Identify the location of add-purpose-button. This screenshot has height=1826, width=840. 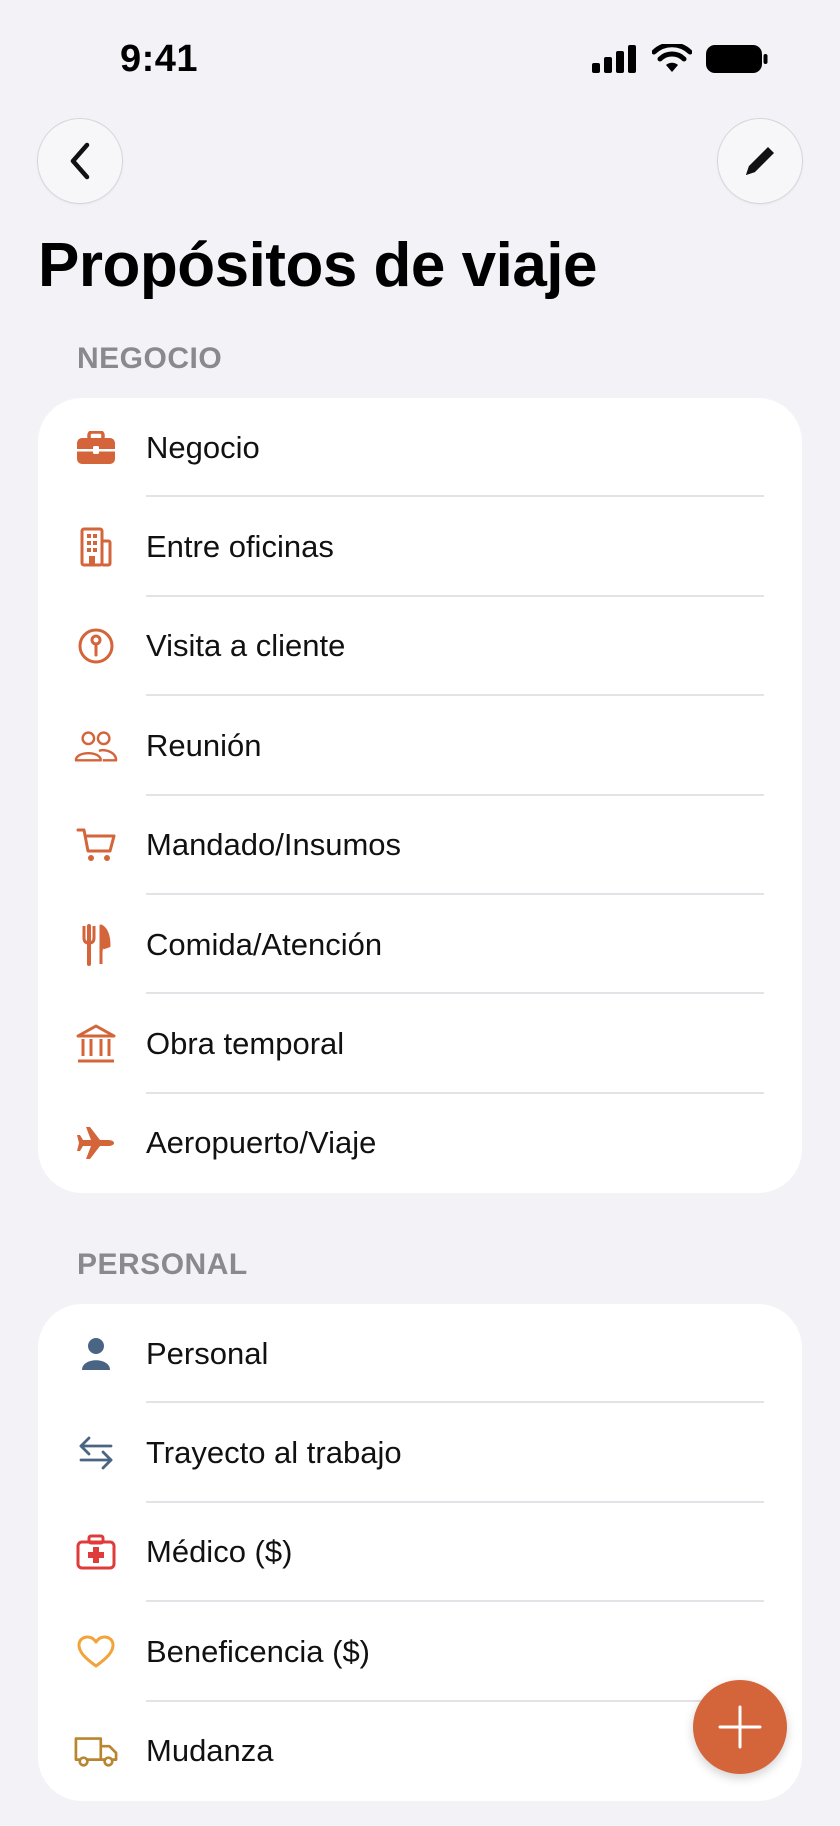
(740, 1727).